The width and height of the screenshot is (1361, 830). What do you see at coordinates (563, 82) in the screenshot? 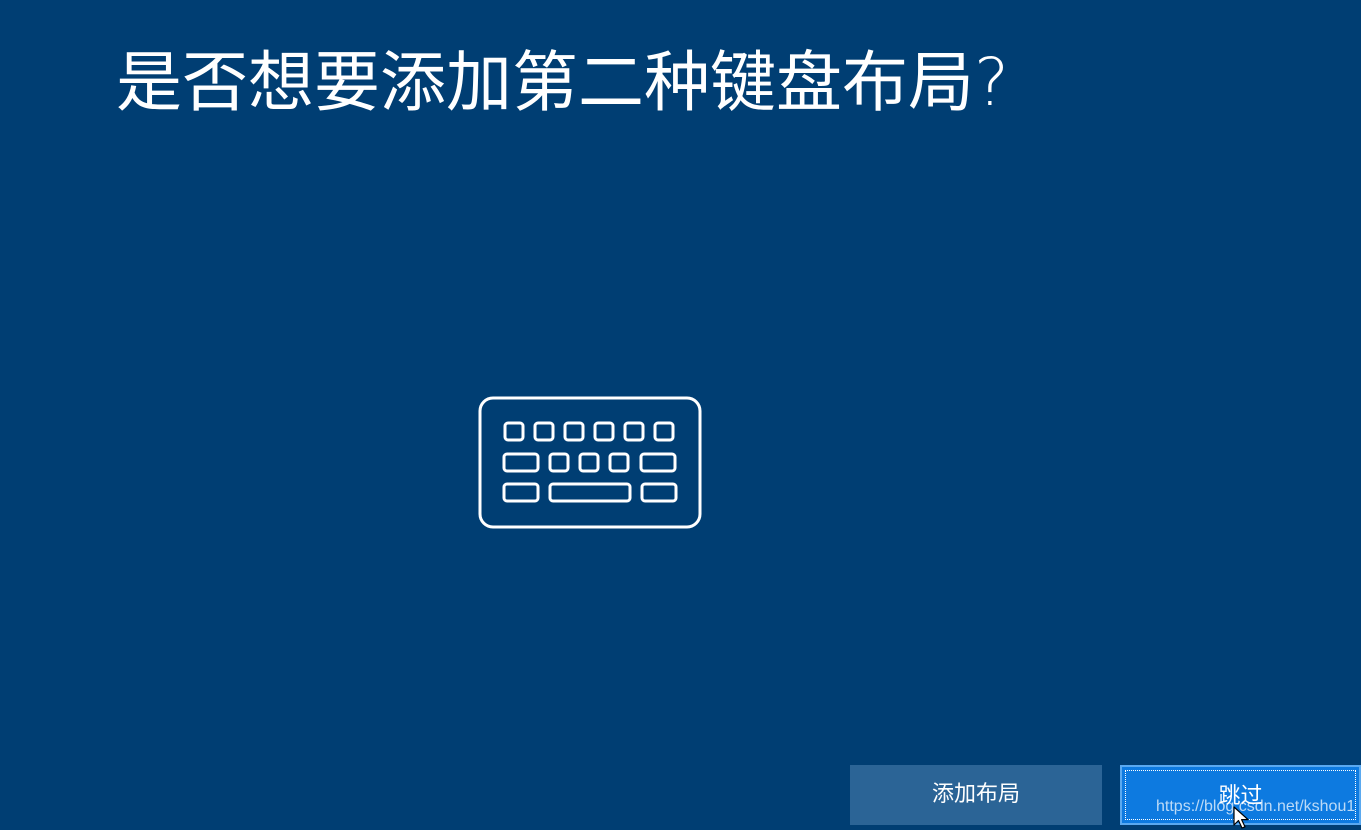
I see `page-title: 是否想要添加第二种键盘布局?` at bounding box center [563, 82].